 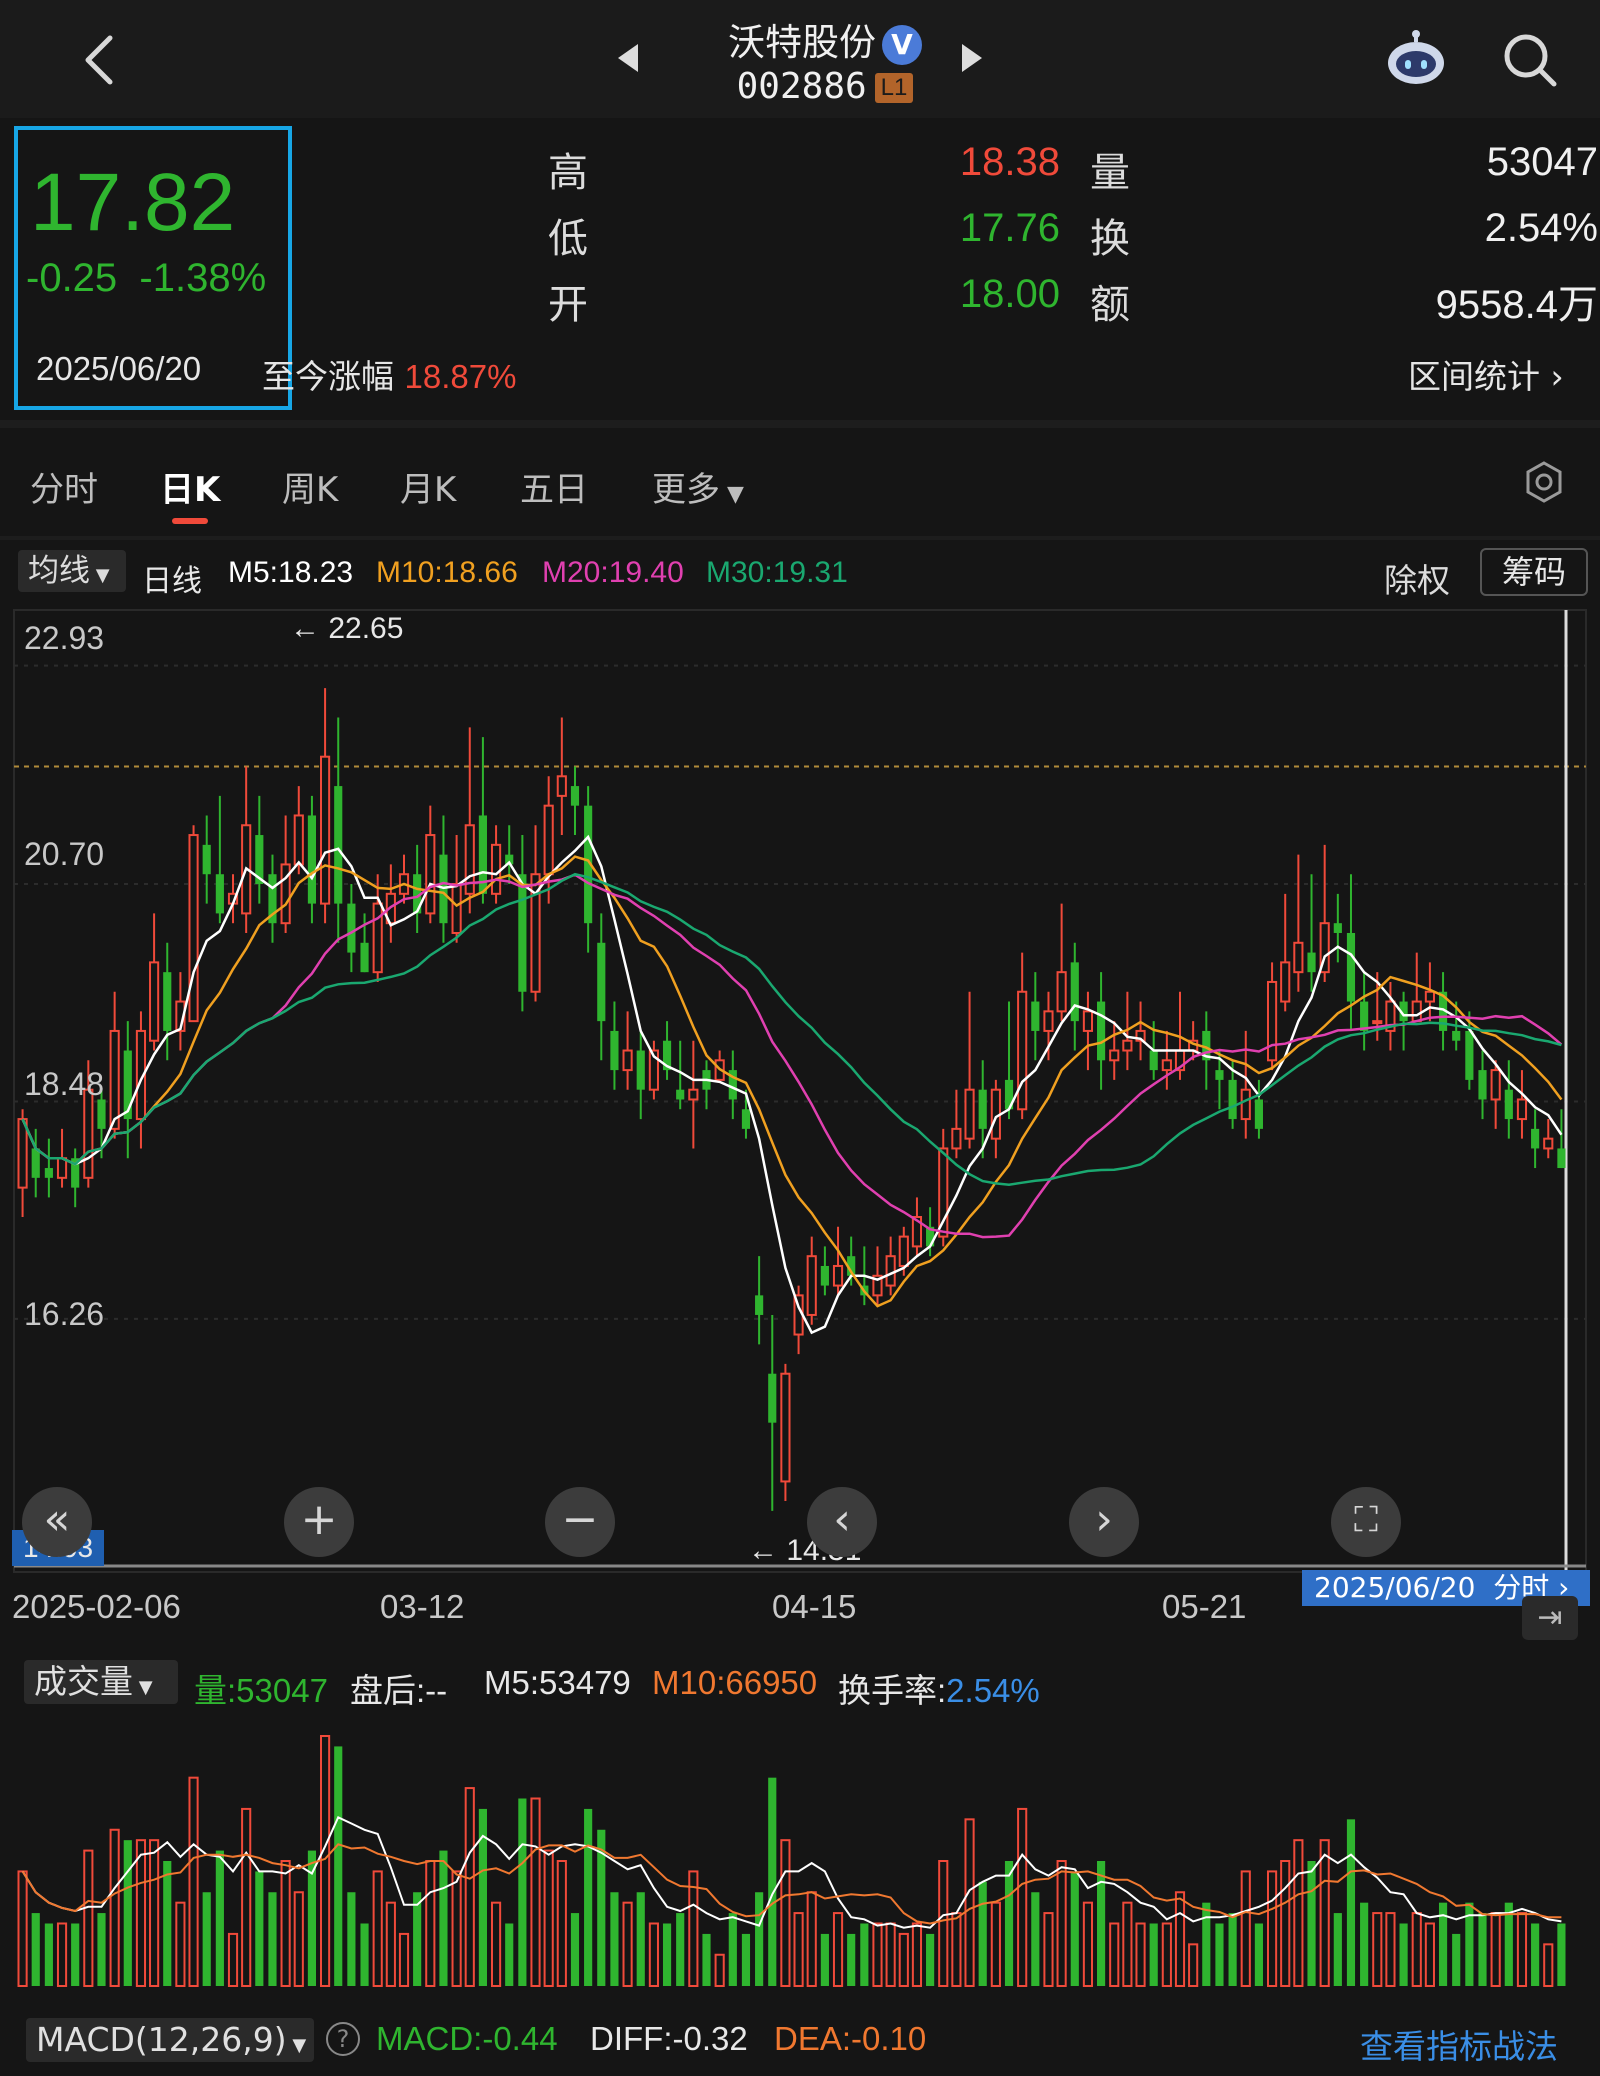 I want to click on indicator-selector: 均线 ▼, so click(x=72, y=571).